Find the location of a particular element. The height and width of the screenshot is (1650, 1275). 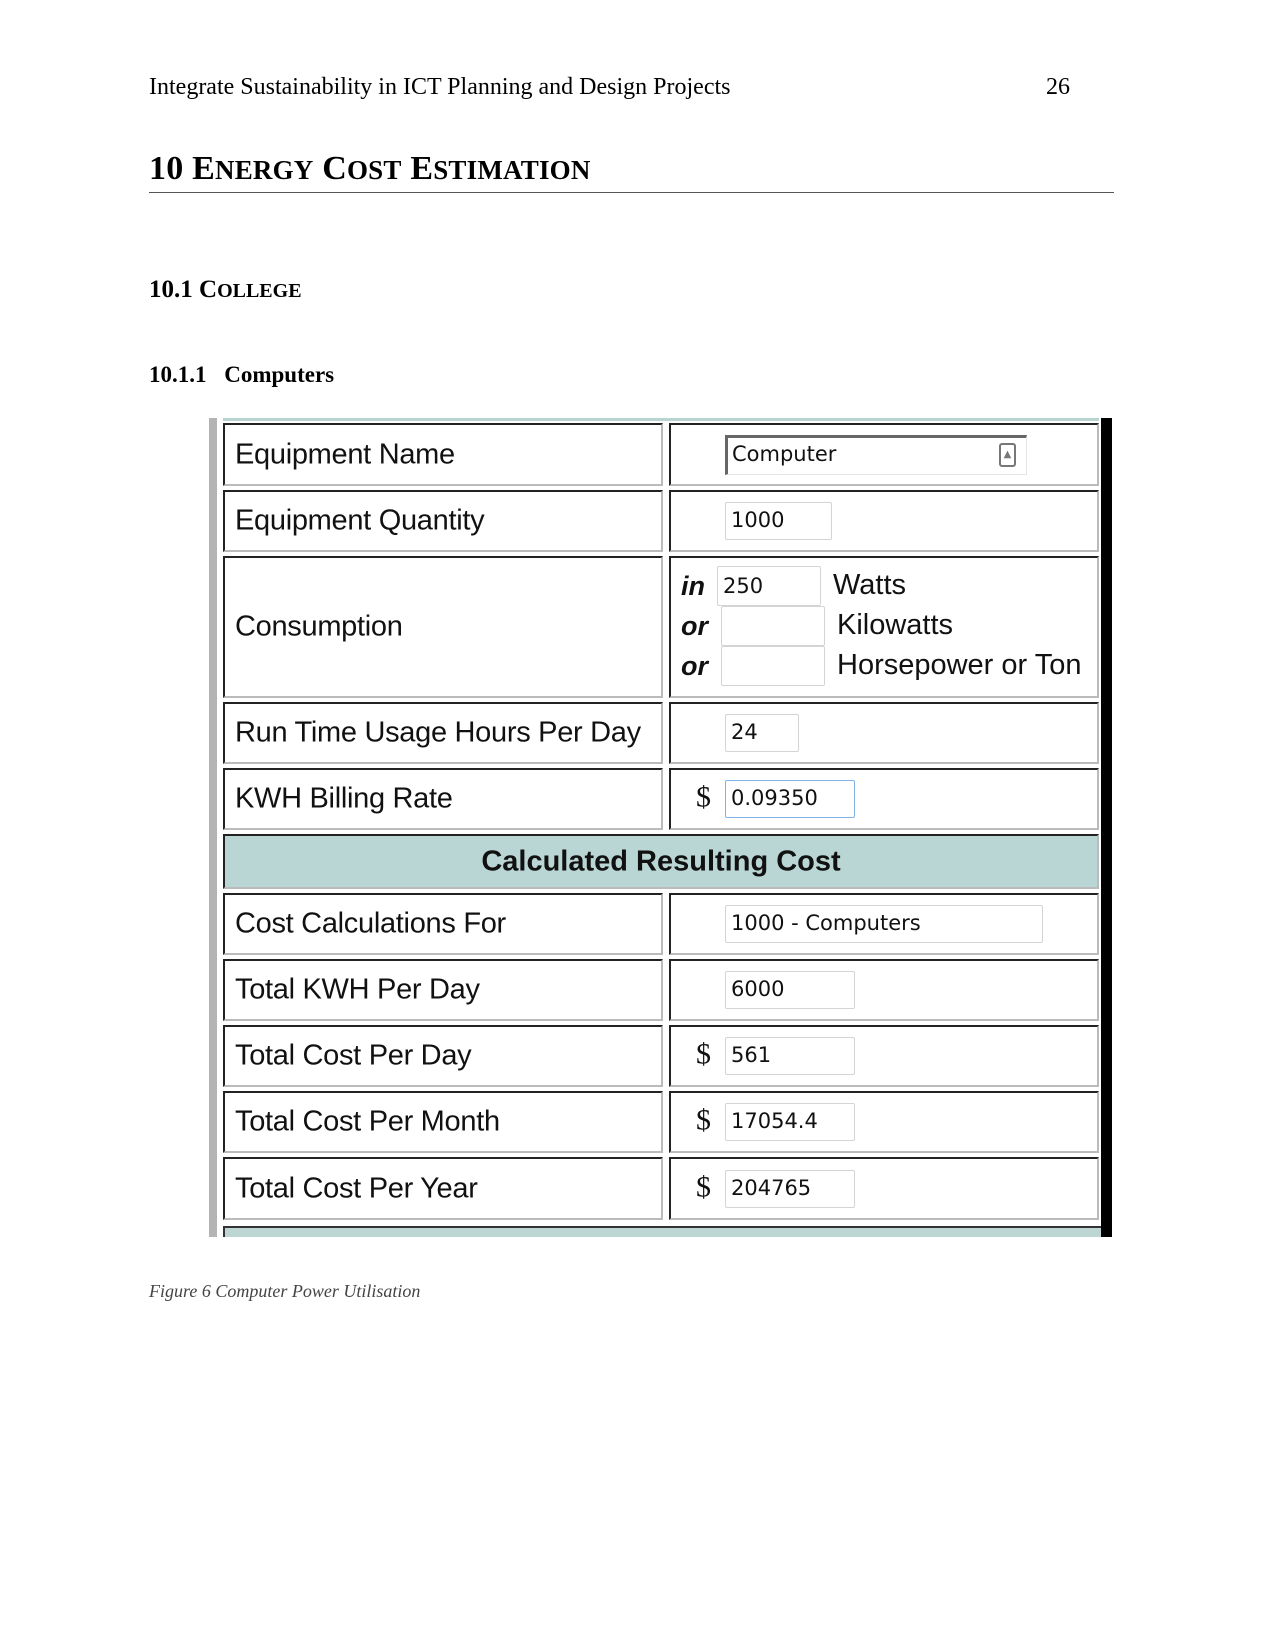

row-kwh-per-day: Total KWH Per Day 6000 is located at coordinates (661, 990).